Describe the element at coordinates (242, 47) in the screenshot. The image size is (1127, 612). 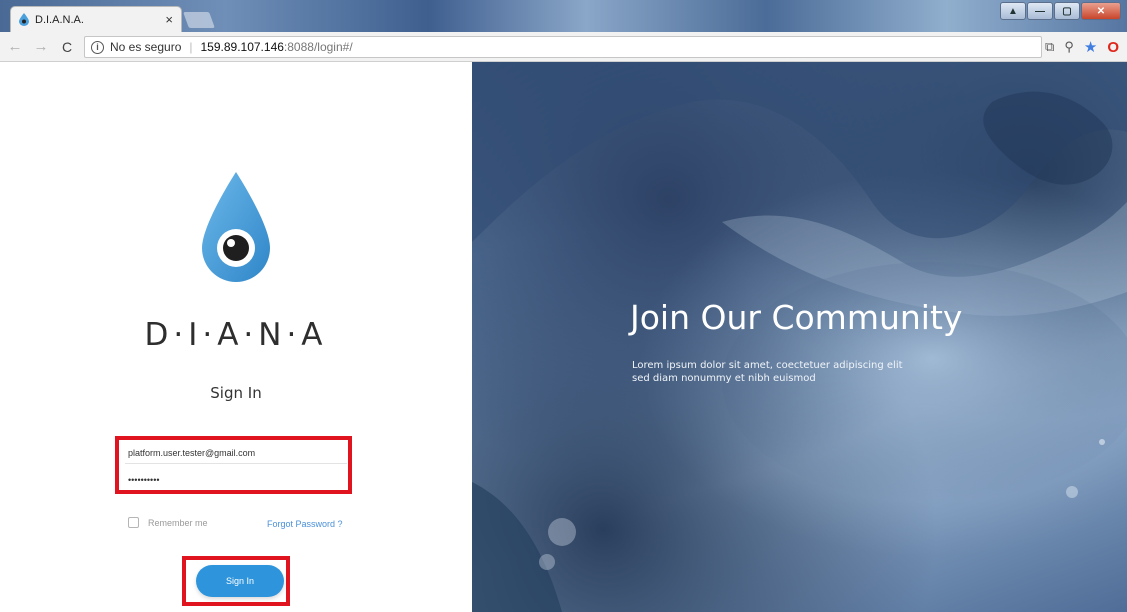
I see `url-host: 159.89.107.146` at that location.